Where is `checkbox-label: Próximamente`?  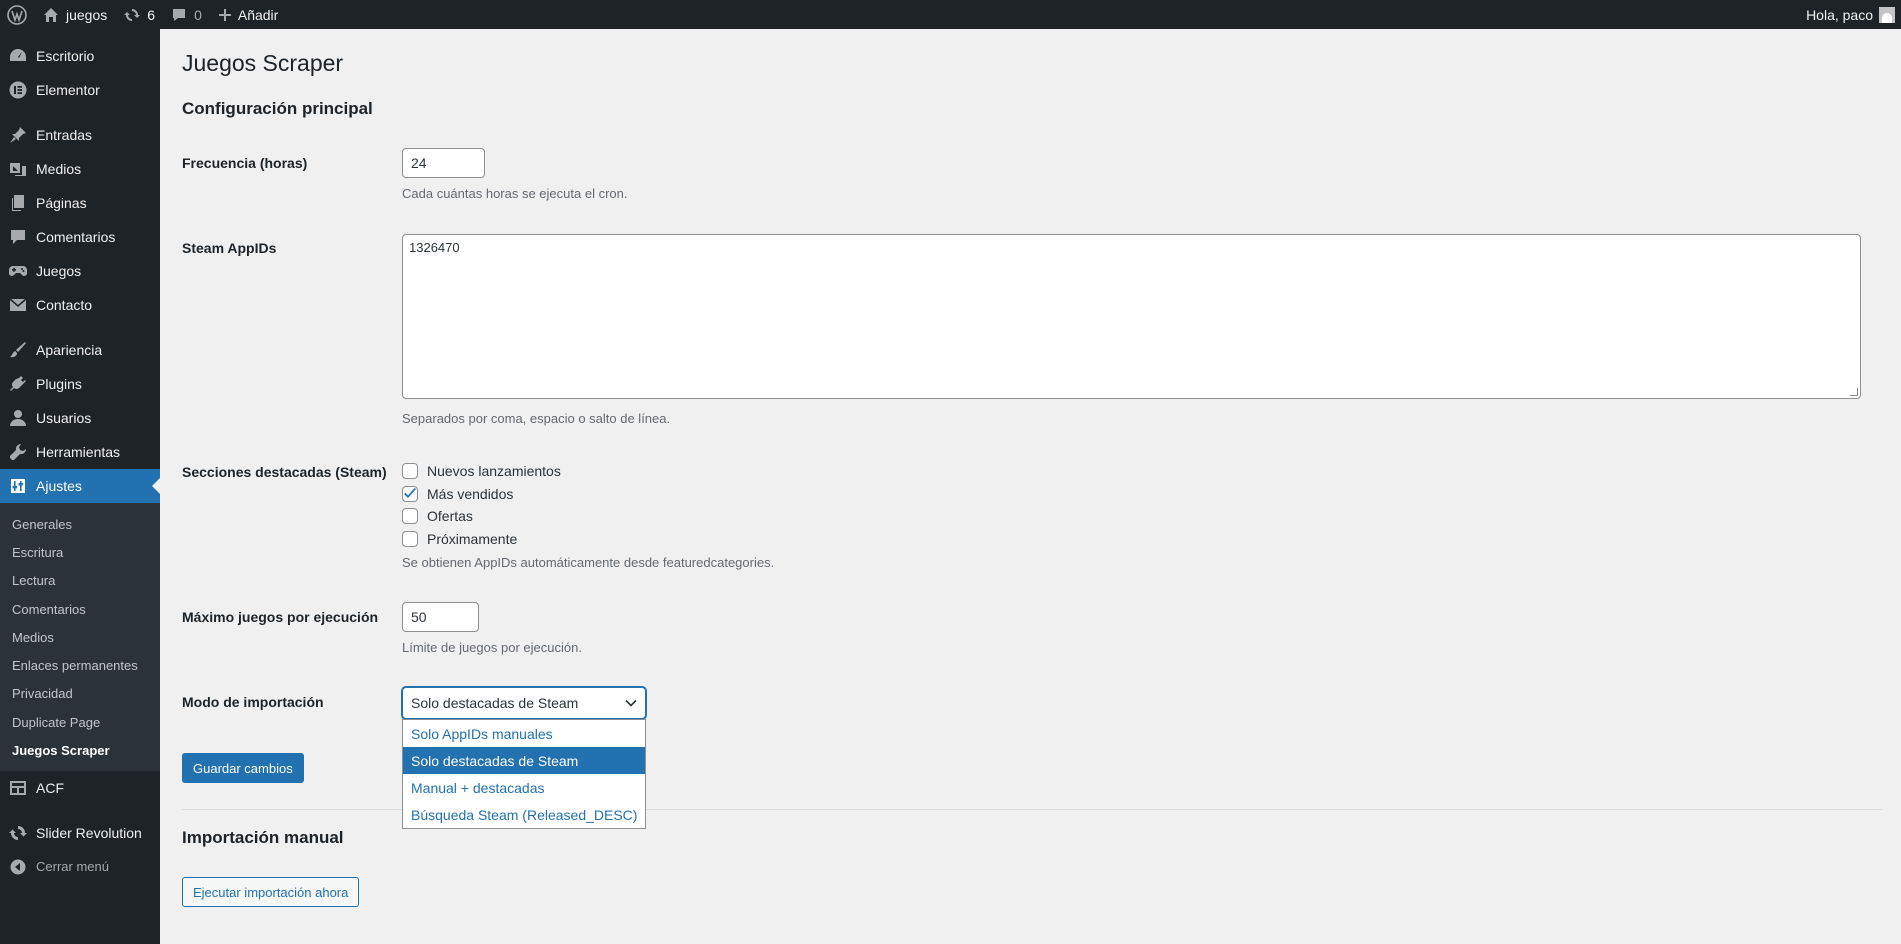 checkbox-label: Próximamente is located at coordinates (472, 539).